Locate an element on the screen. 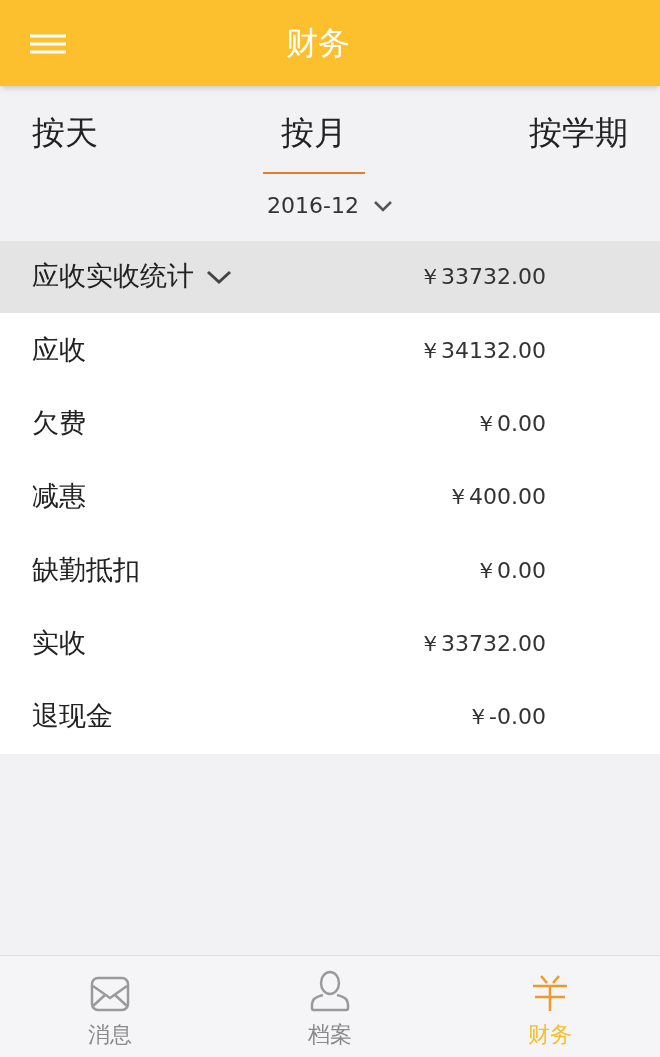 The height and width of the screenshot is (1057, 660). summary-row: 应收实收统计 ￥33732.00 is located at coordinates (330, 276).